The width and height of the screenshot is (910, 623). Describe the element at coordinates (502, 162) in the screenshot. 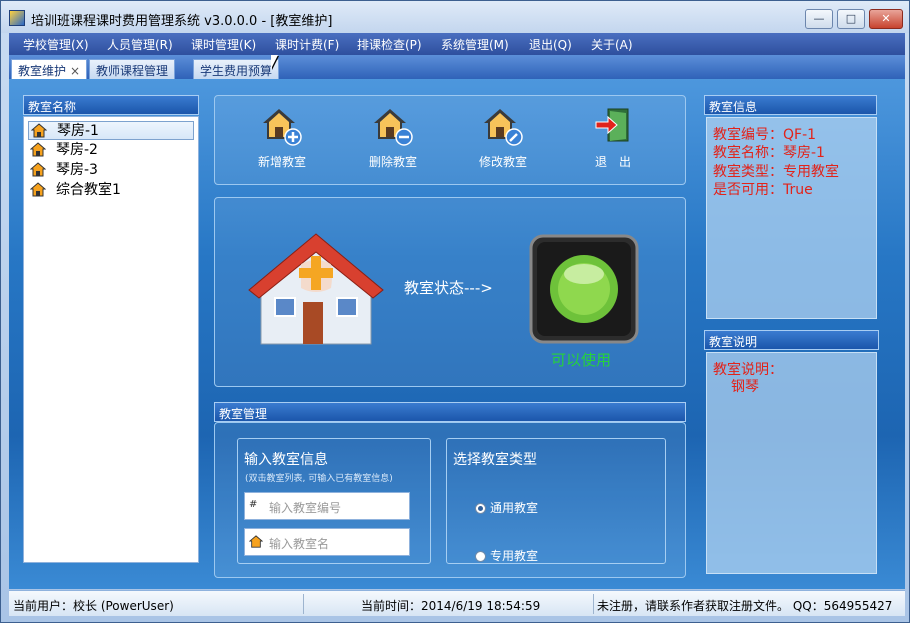

I see `edit-classroom-label: 修改教室` at that location.